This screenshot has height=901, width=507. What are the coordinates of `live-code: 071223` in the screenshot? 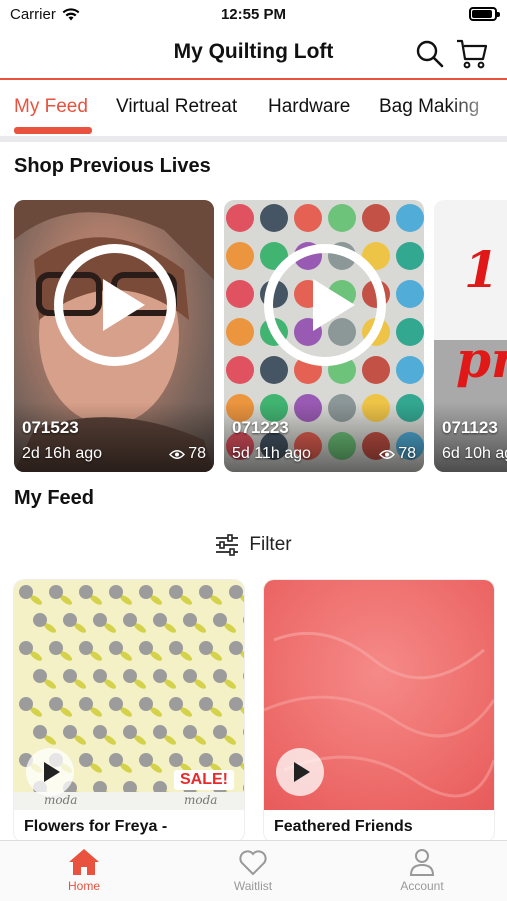 It's located at (260, 427).